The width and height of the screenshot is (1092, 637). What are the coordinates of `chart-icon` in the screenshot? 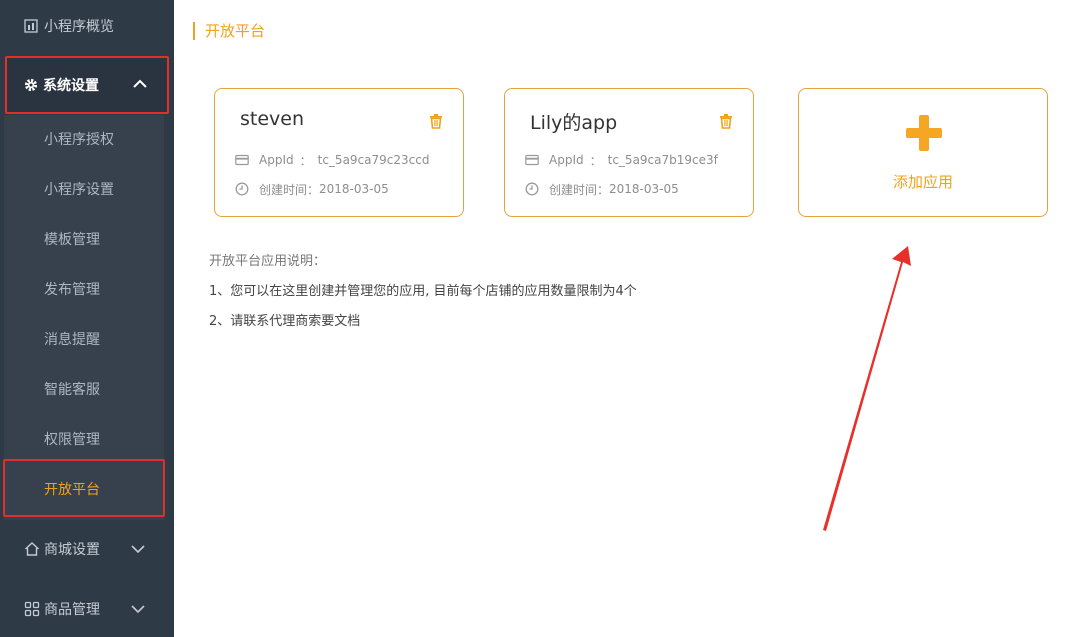 It's located at (31, 26).